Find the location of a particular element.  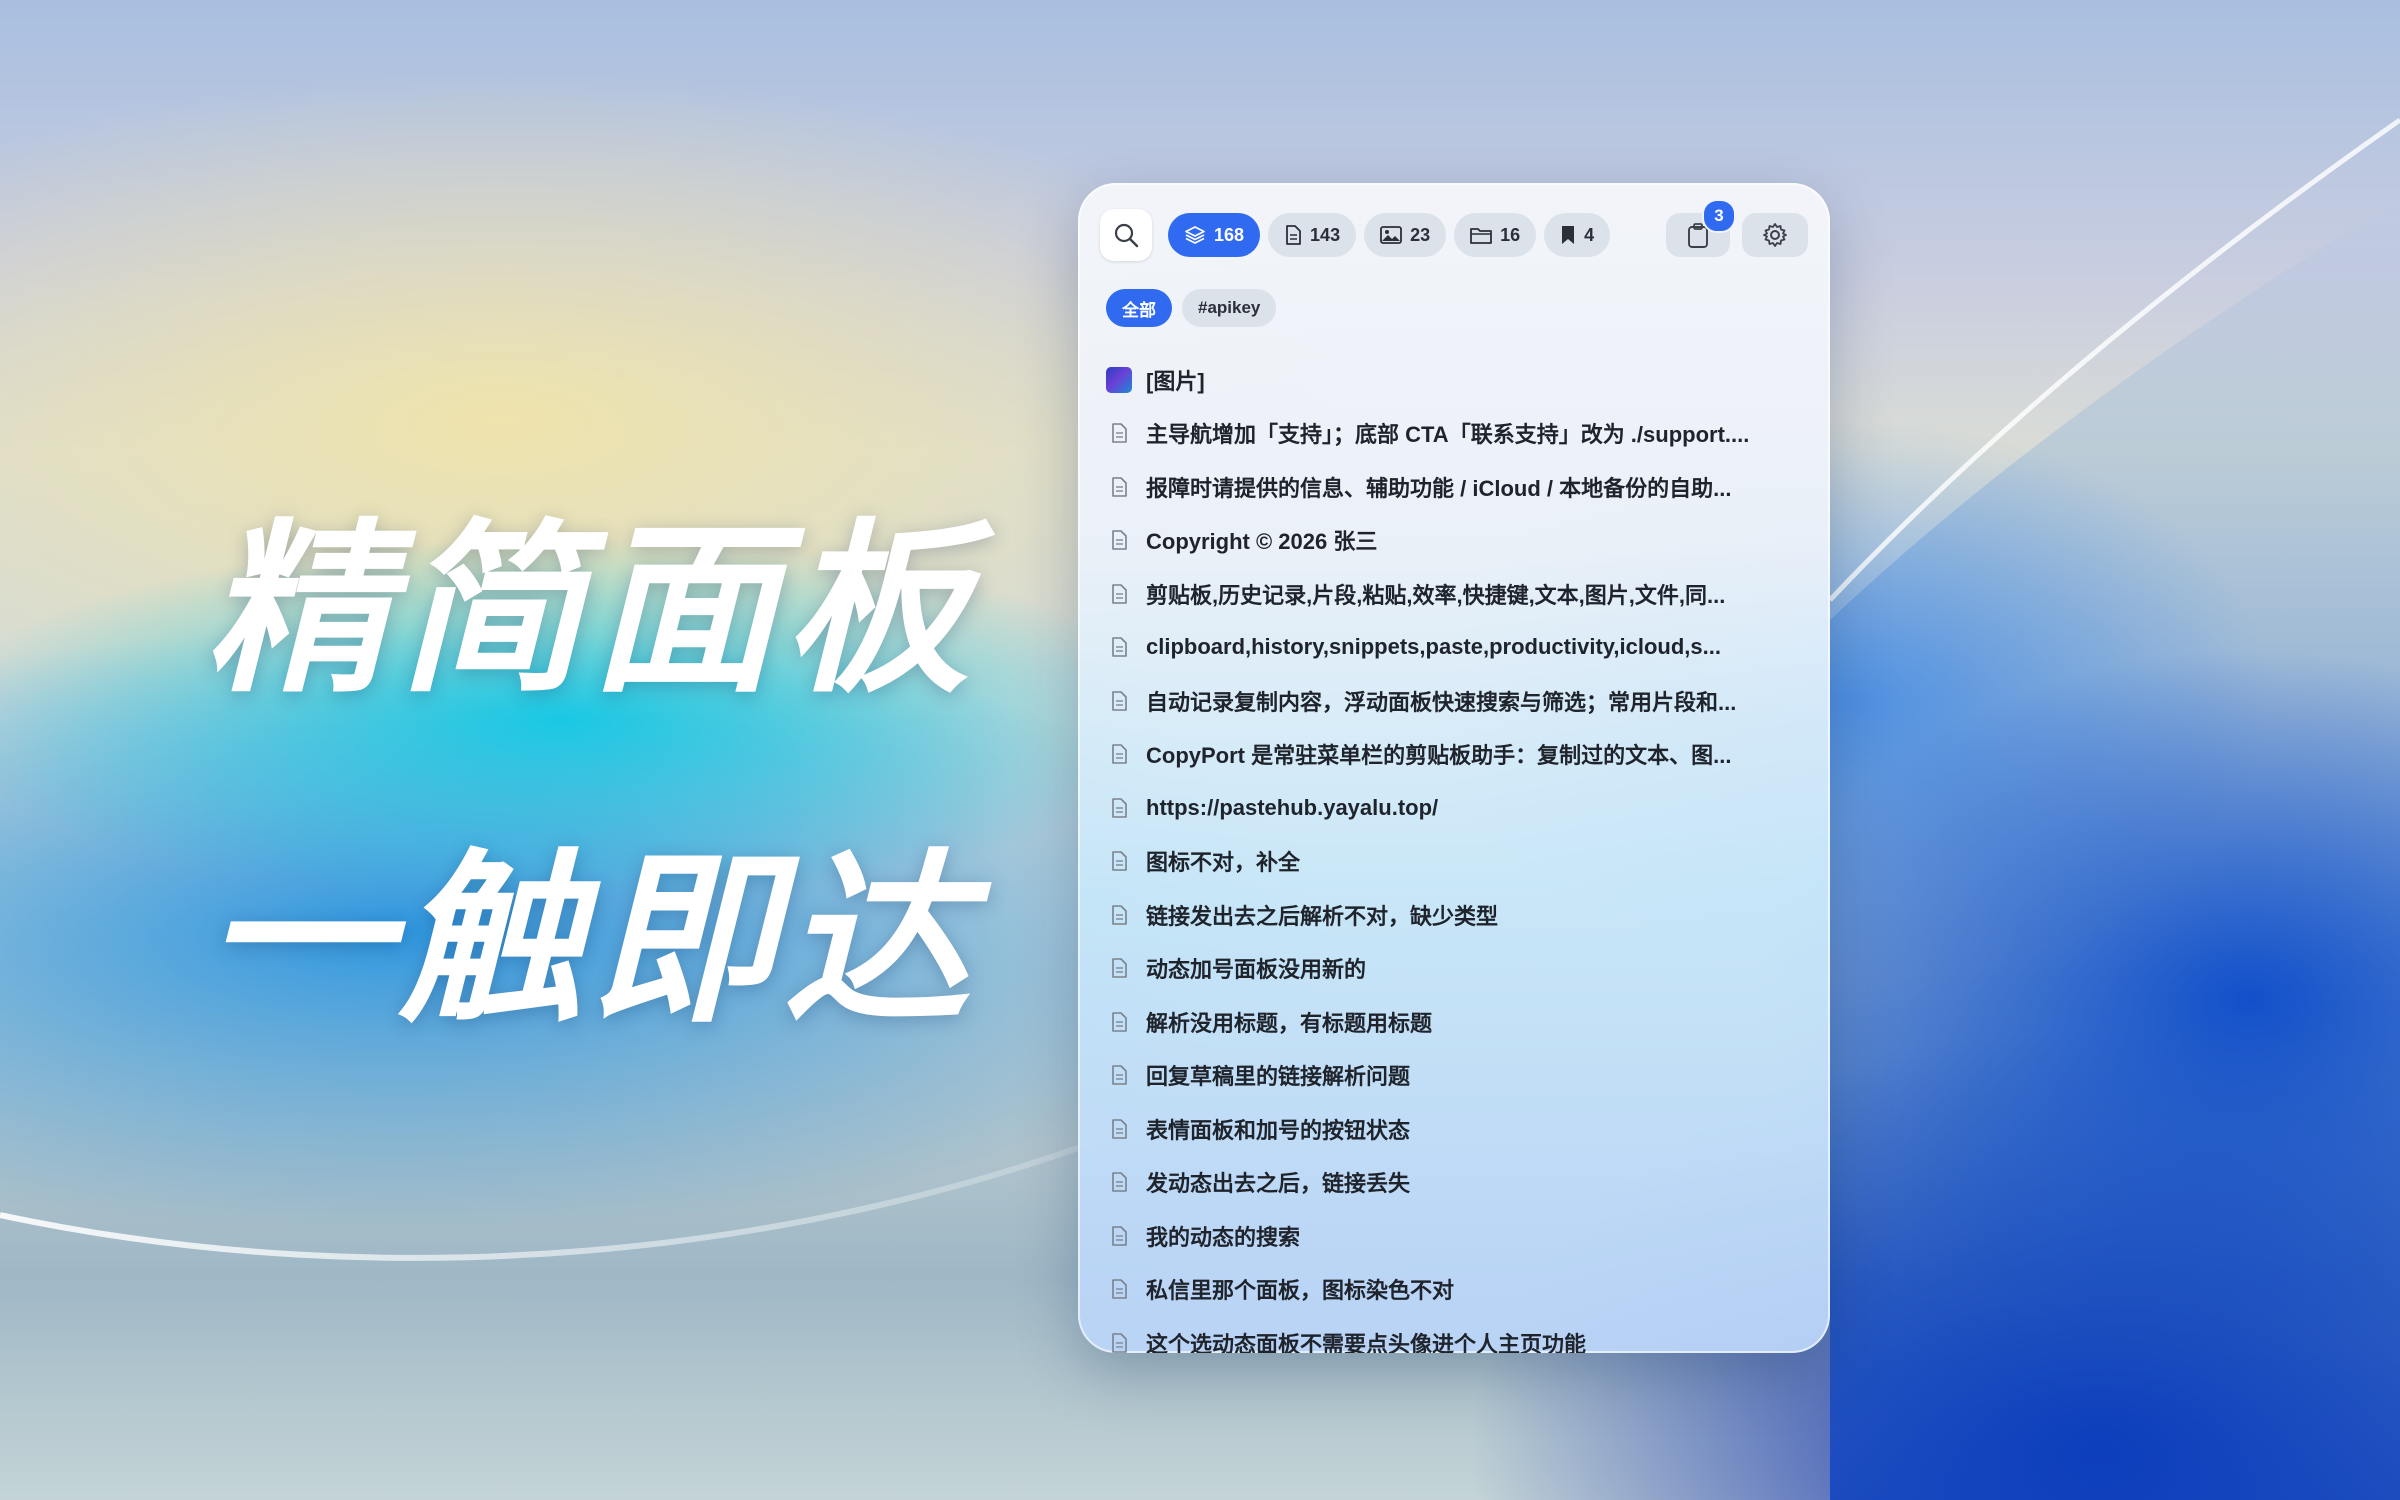

list-item: 我的动态的搜索 is located at coordinates (1454, 1236).